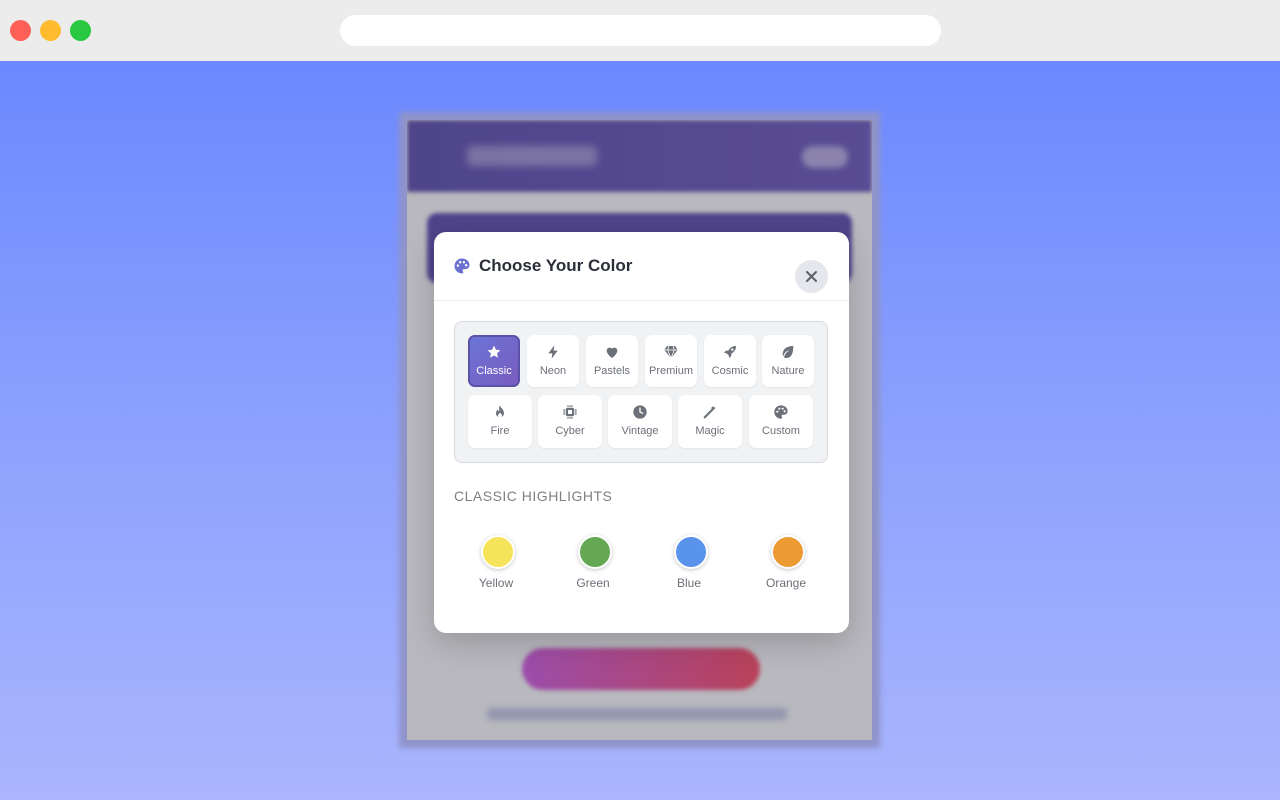 This screenshot has height=800, width=1280. Describe the element at coordinates (494, 351) in the screenshot. I see `star-icon` at that location.